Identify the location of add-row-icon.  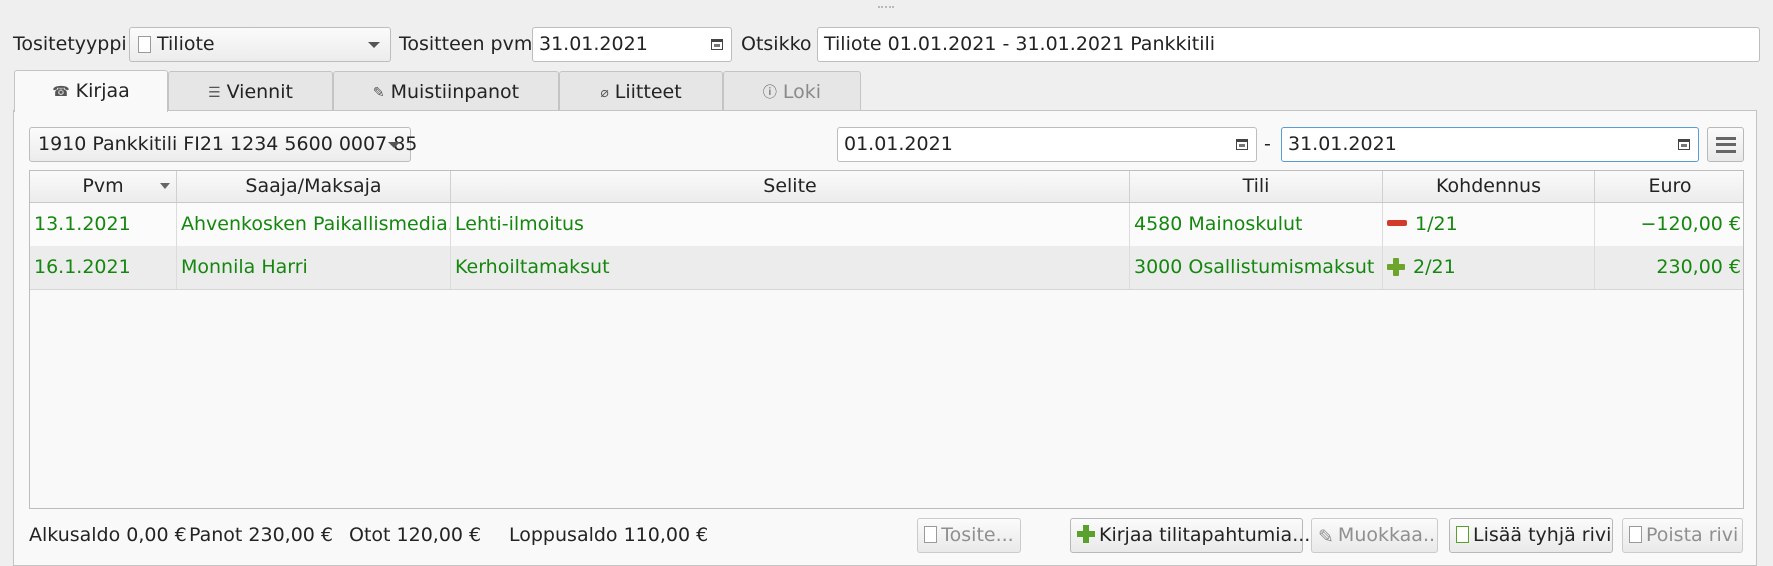
(1462, 534).